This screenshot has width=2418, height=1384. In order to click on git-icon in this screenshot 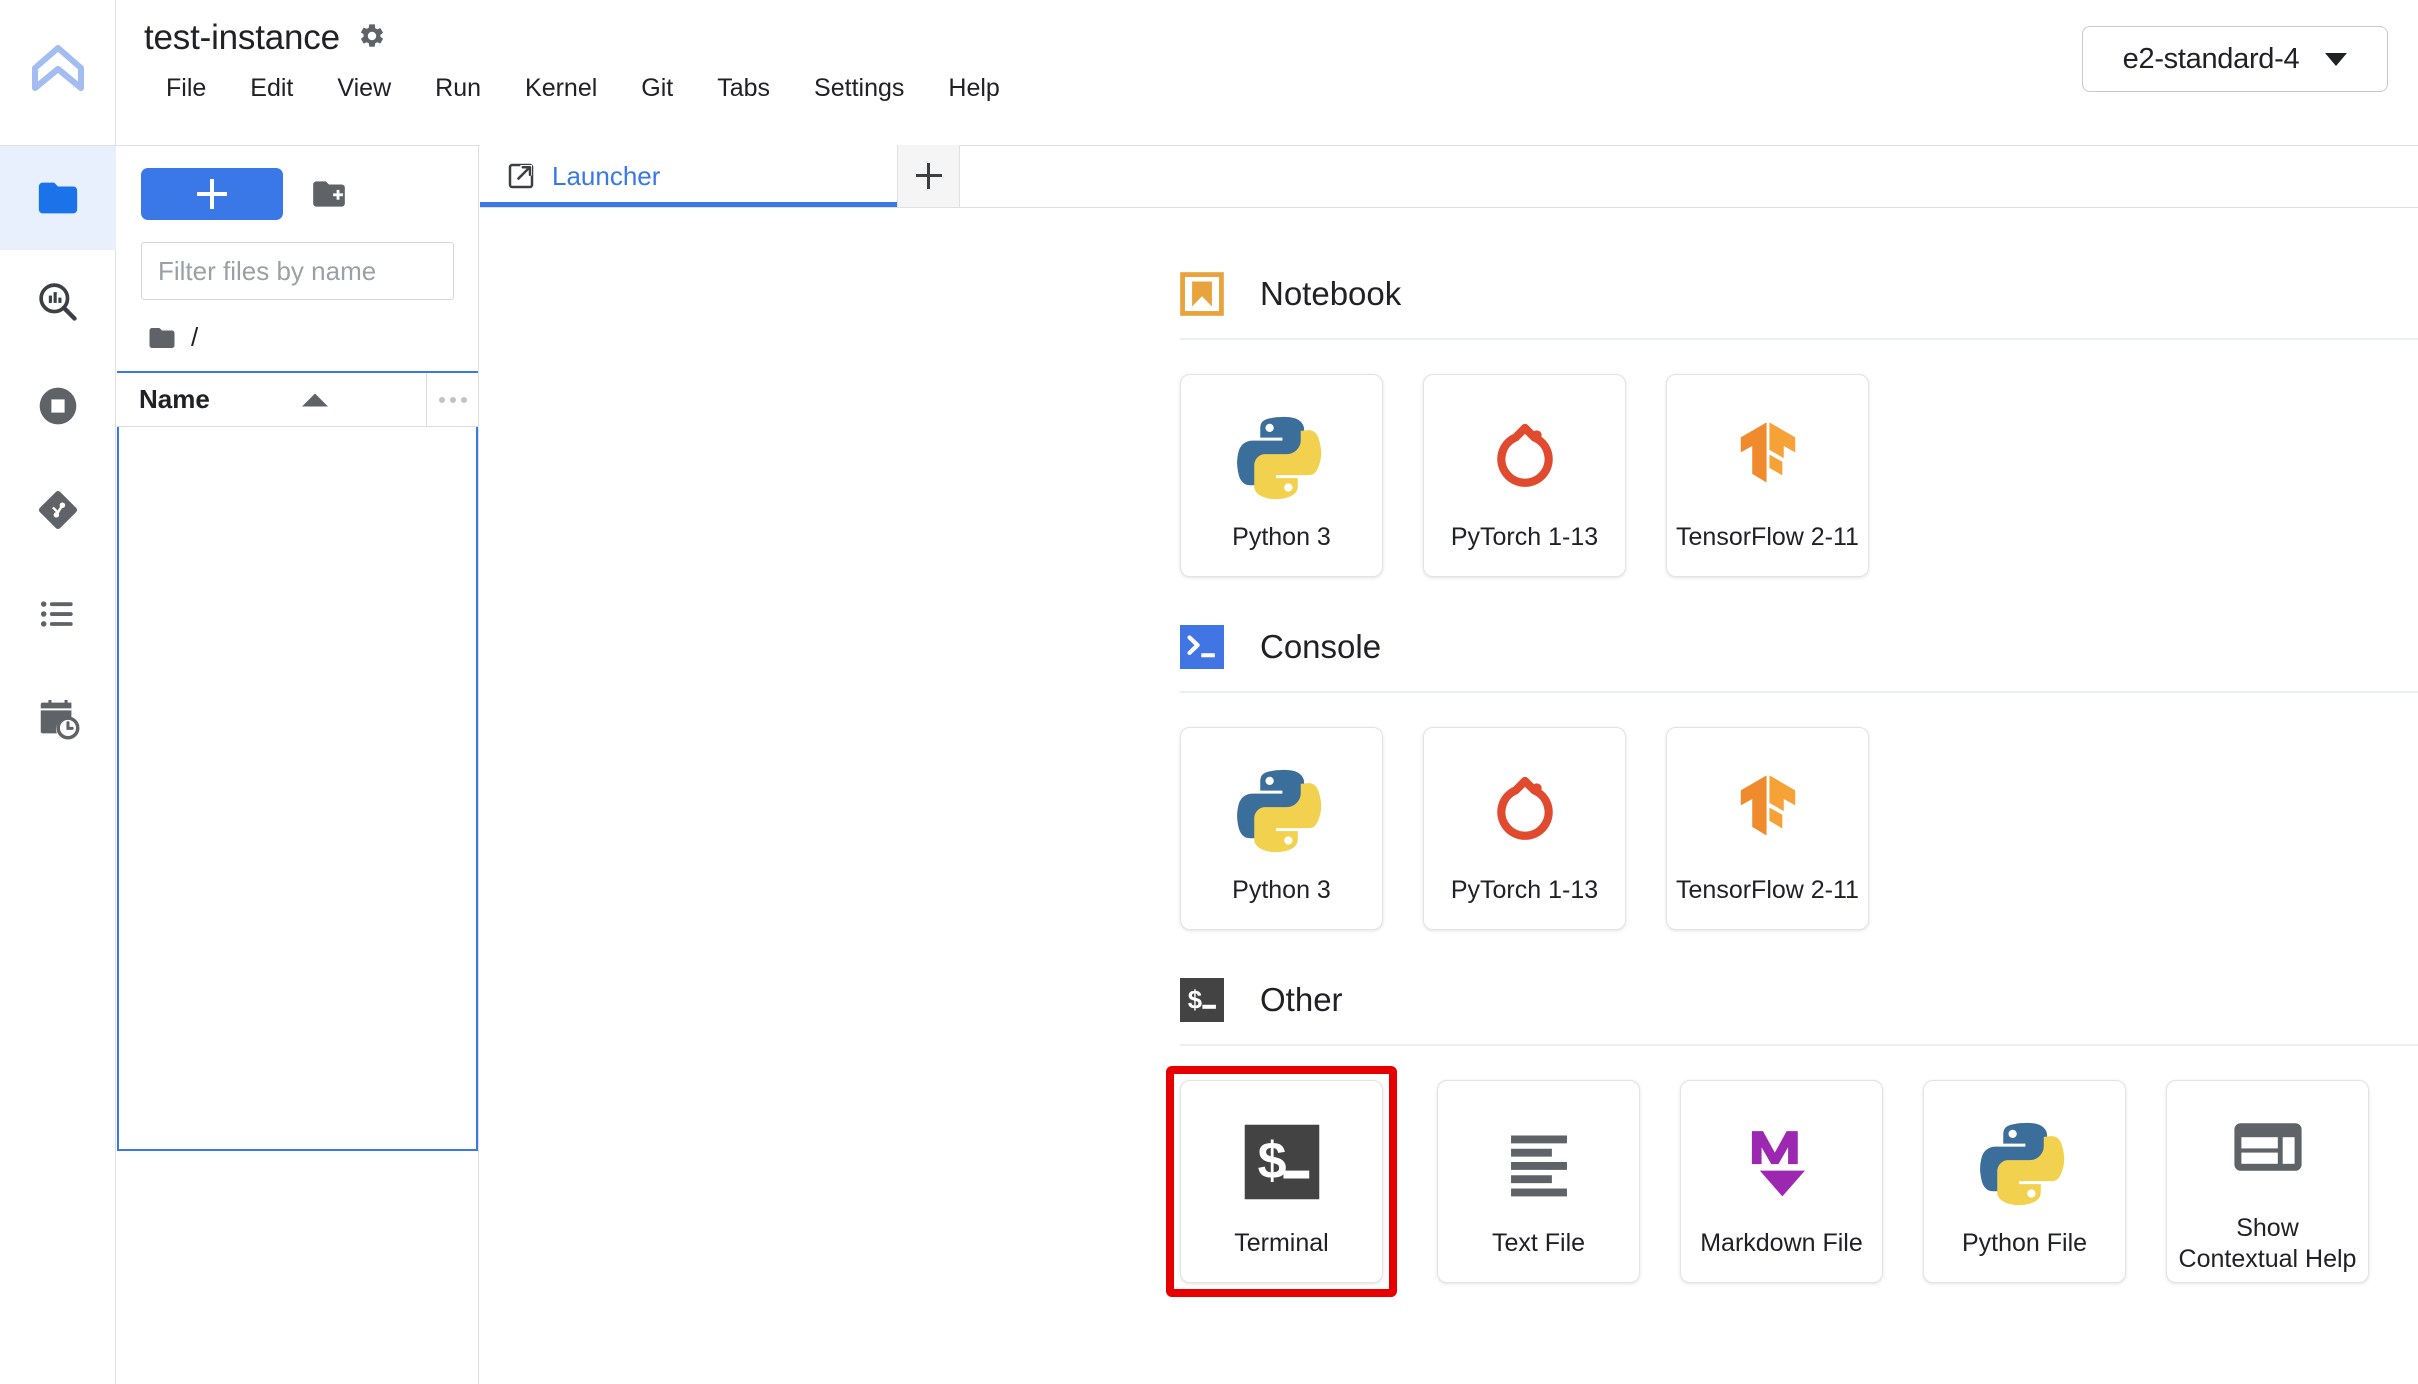, I will do `click(58, 510)`.